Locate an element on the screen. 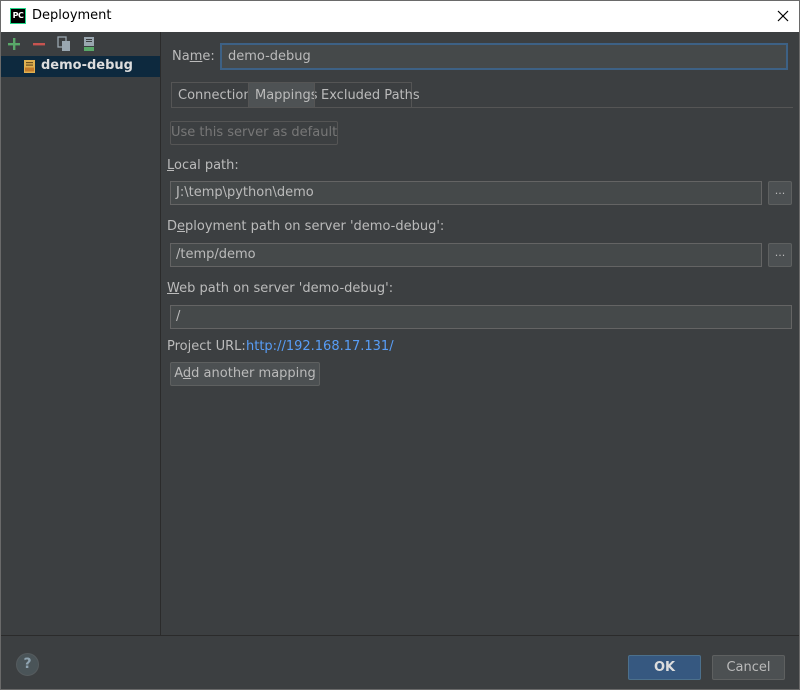 This screenshot has width=800, height=690. add-another-mapping-button: Add another mapping is located at coordinates (245, 374).